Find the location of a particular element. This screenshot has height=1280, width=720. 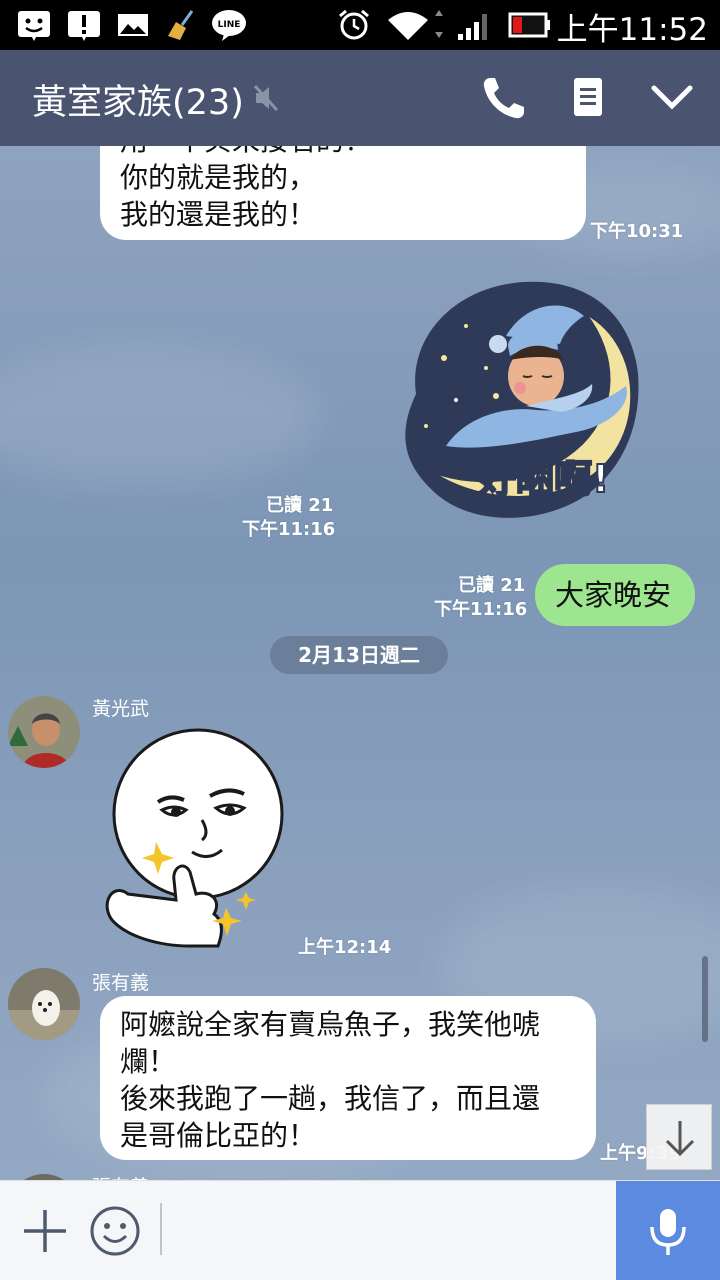

sleeping-kid-sticker: 好睏啊! is located at coordinates (526, 404).